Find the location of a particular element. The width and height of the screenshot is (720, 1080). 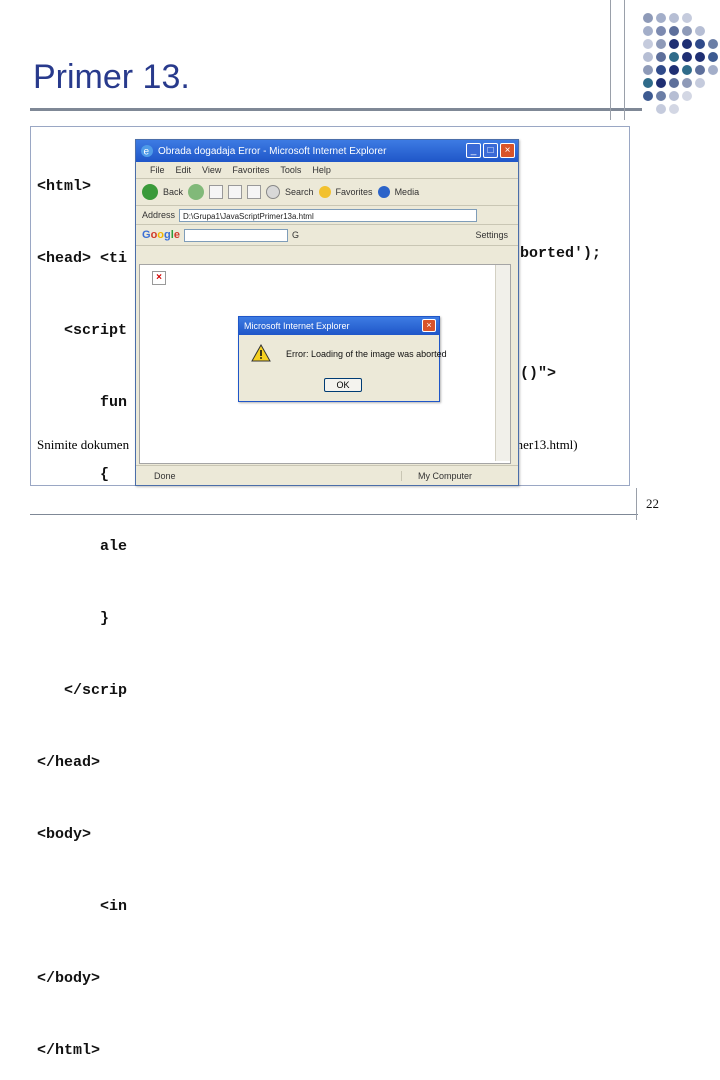

menu-edit: Edit is located at coordinates (184, 170).